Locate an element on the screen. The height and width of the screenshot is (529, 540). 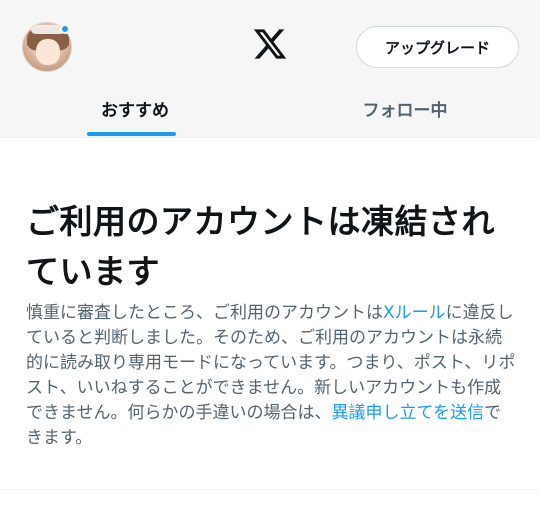
notice-text-1: 慎重に審査したところ、ご利用のアカウントは is located at coordinates (204, 313).